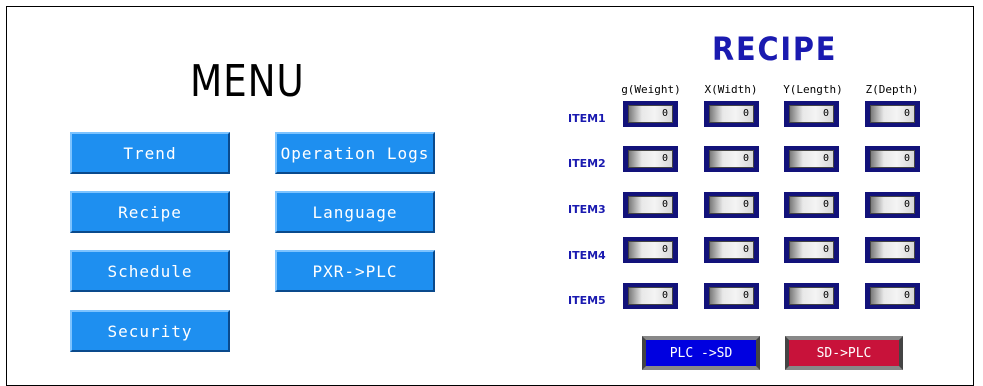 The height and width of the screenshot is (386, 983). What do you see at coordinates (355, 212) in the screenshot?
I see `language-button: Language` at bounding box center [355, 212].